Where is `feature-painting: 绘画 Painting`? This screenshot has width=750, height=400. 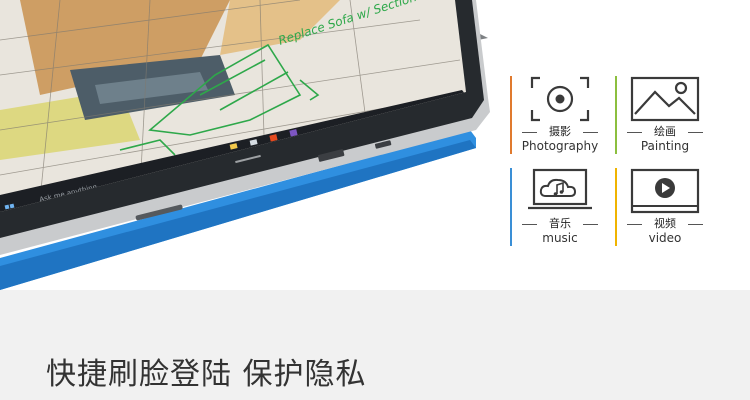
feature-painting: 绘画 Painting is located at coordinates (664, 115).